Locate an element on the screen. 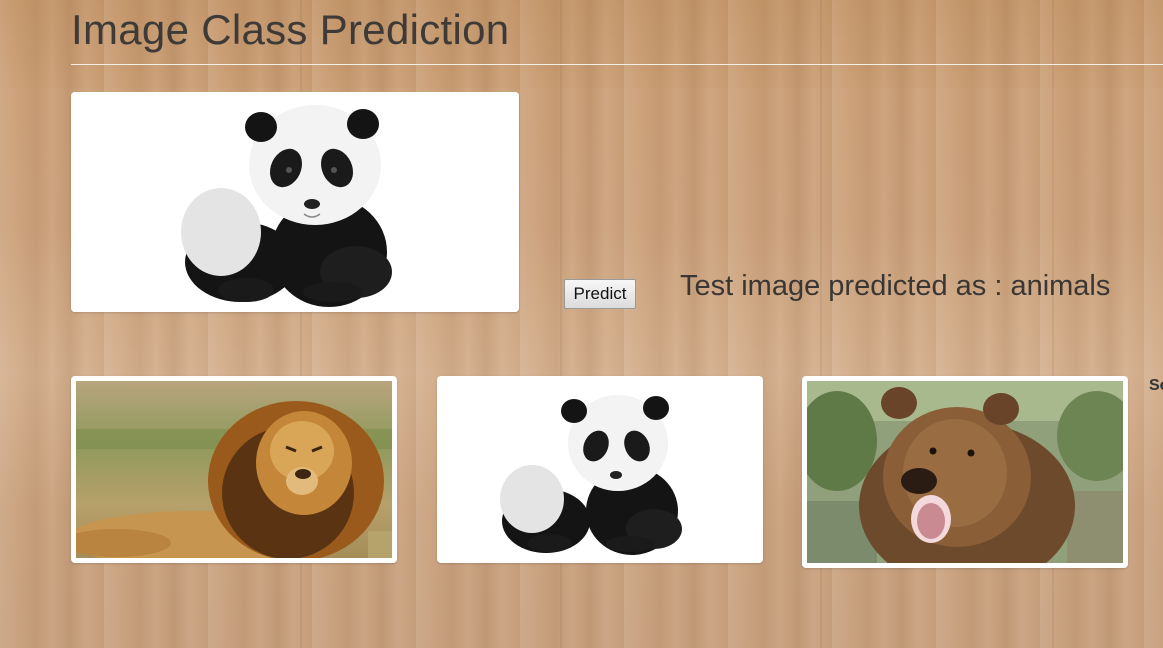 The height and width of the screenshot is (648, 1163). test-image-preview is located at coordinates (295, 202).